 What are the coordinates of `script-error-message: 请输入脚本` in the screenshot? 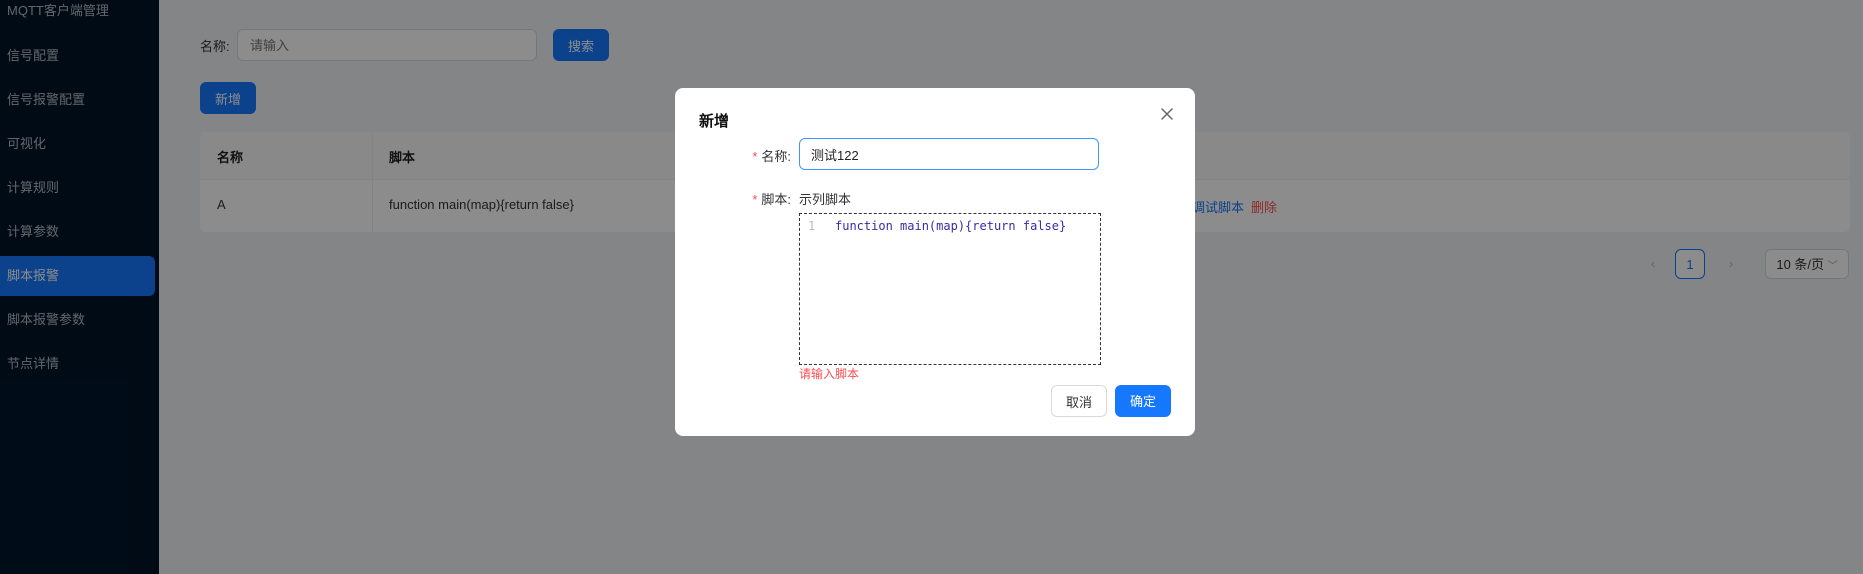 It's located at (829, 374).